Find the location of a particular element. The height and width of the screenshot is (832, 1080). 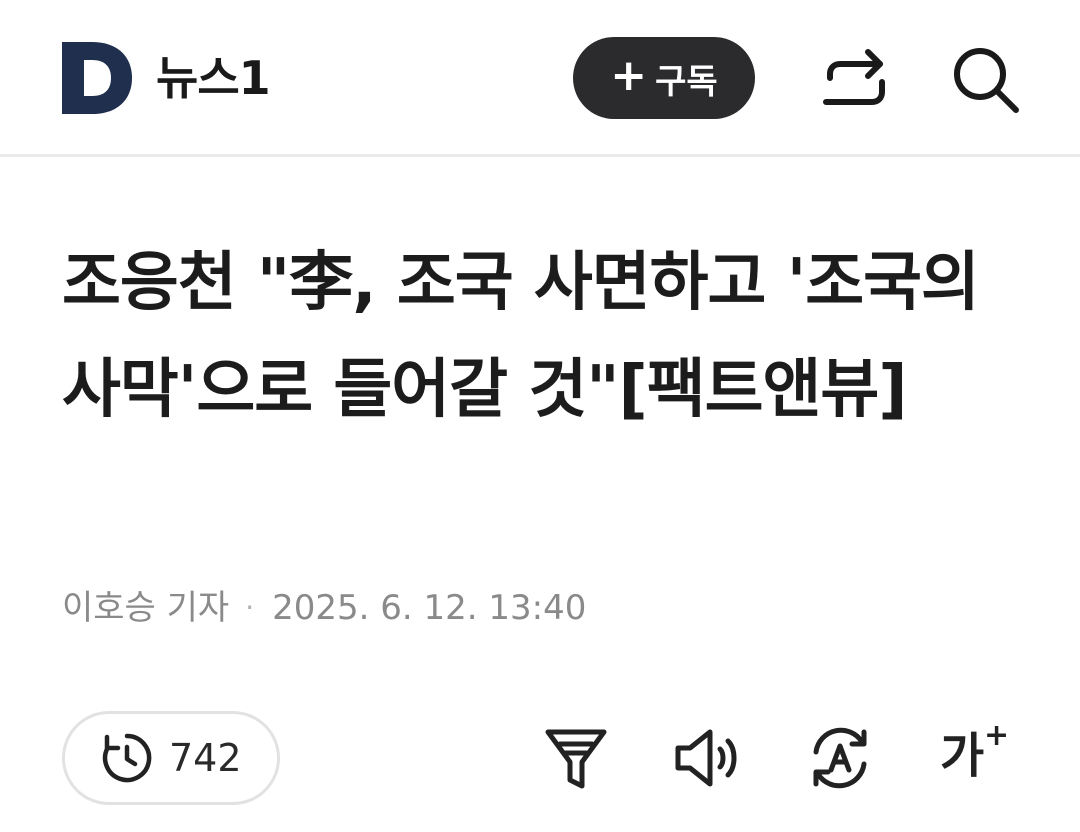

author-name: 이호승 기자 is located at coordinates (145, 608).